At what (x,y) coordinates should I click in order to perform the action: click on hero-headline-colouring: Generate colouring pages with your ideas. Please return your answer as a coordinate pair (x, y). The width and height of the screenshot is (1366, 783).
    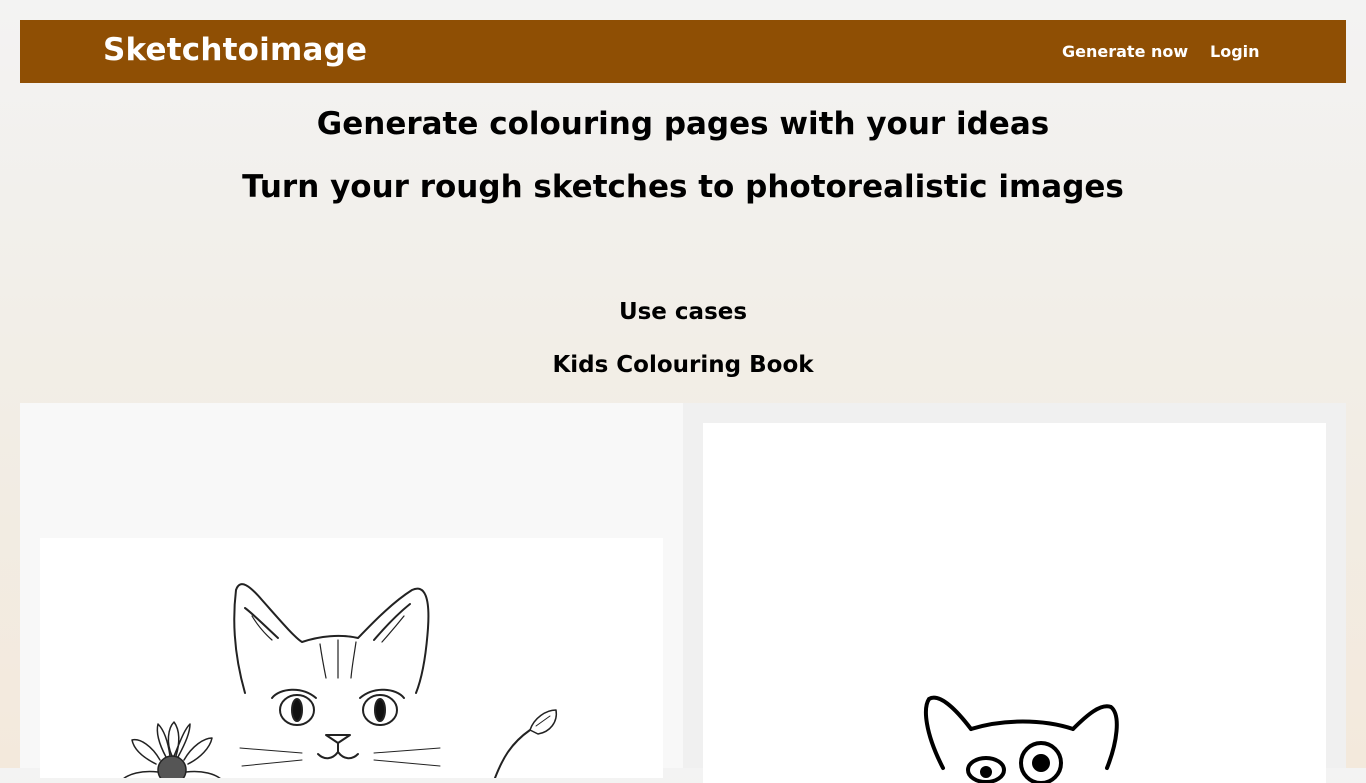
    Looking at the image, I should click on (683, 124).